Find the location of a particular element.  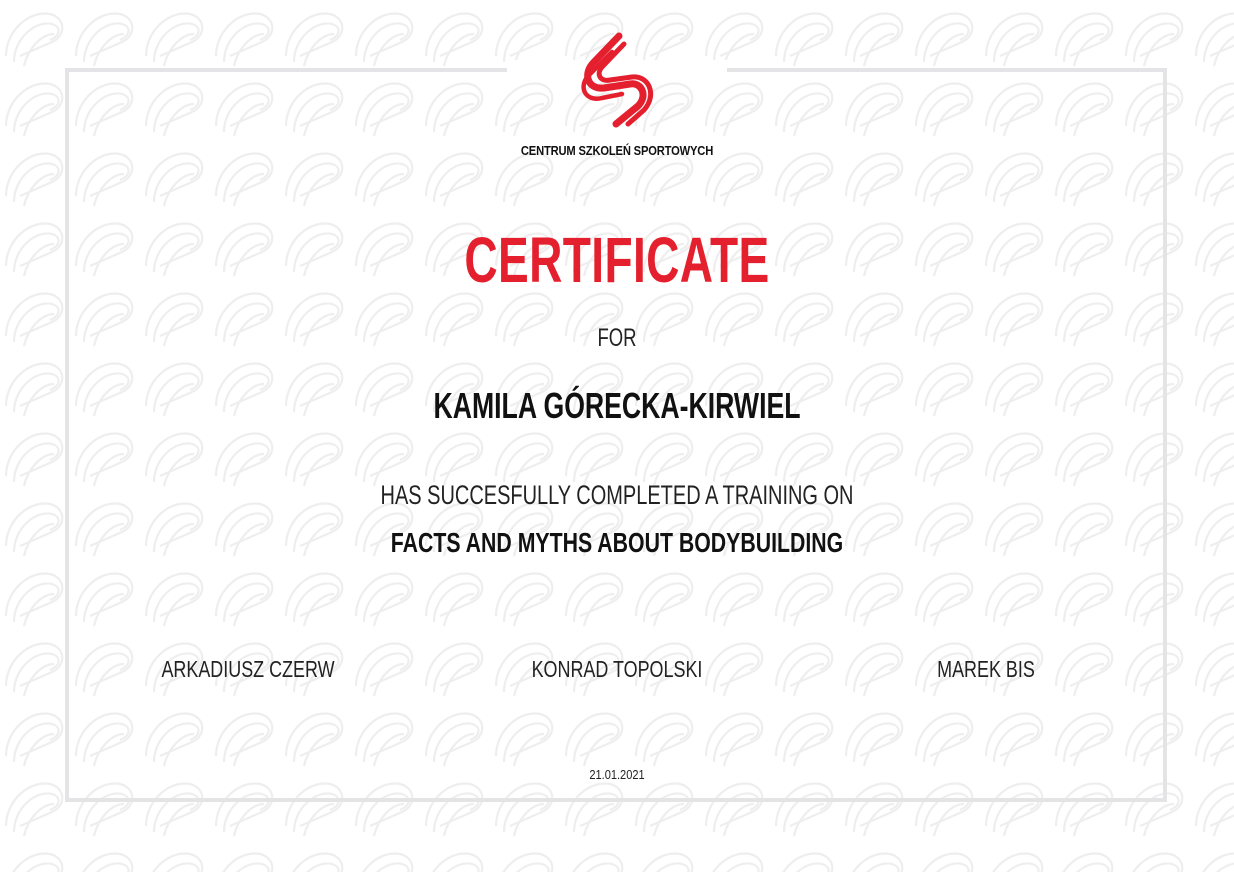

signer-name: ARKADIUSZ CZERW is located at coordinates (248, 669).